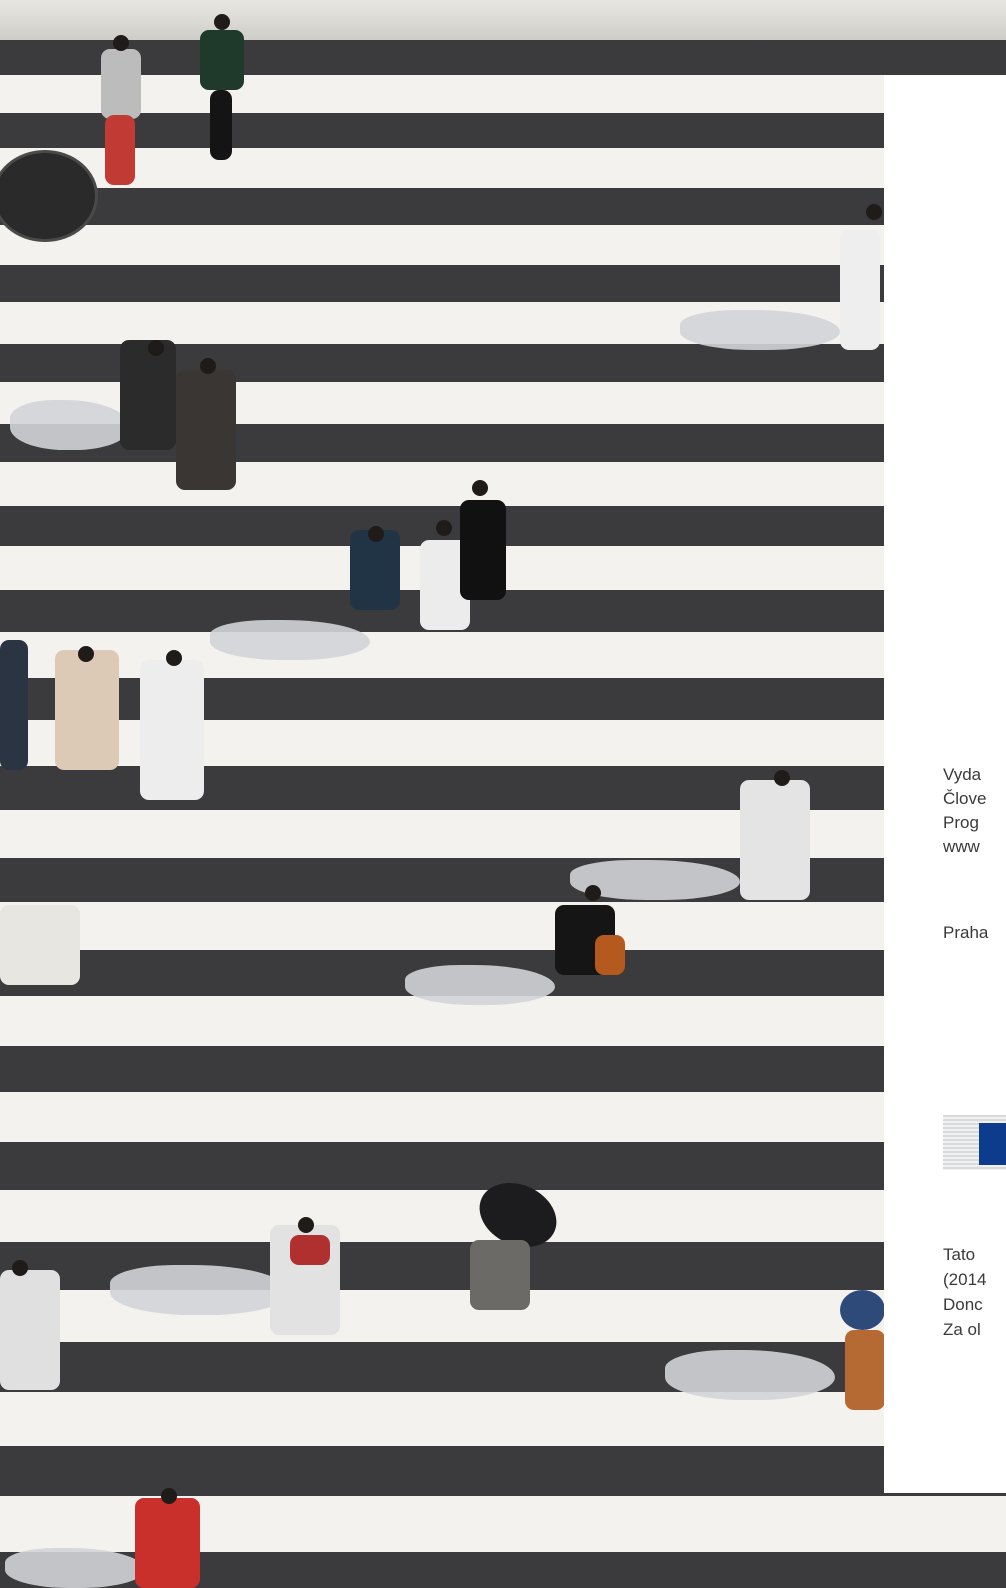 This screenshot has height=1588, width=1006. I want to click on colophon-line: Člove, so click(965, 798).